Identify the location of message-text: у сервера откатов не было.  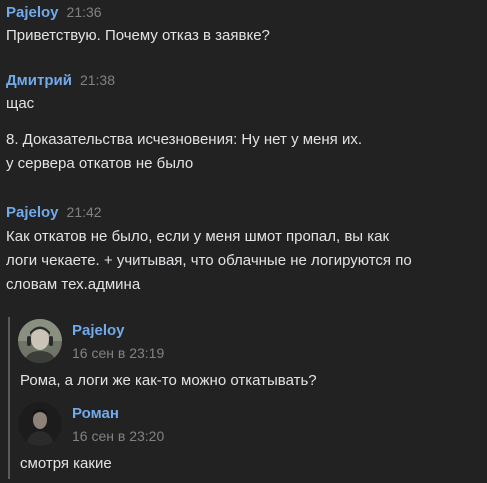
(100, 163).